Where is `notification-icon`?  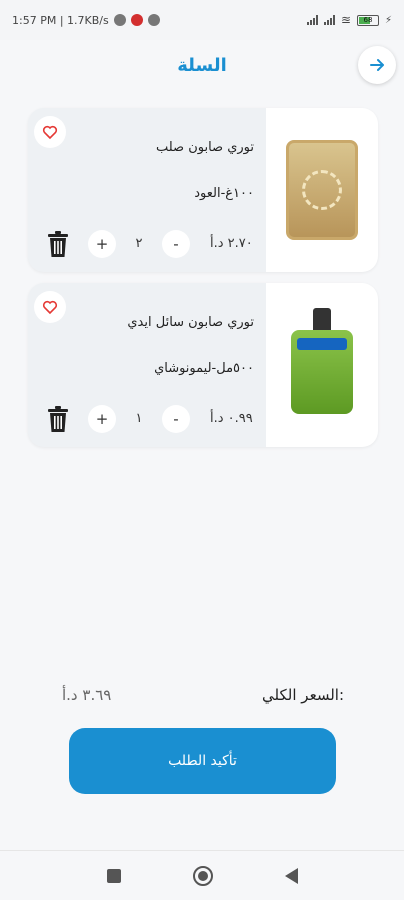
notification-icon is located at coordinates (119, 20).